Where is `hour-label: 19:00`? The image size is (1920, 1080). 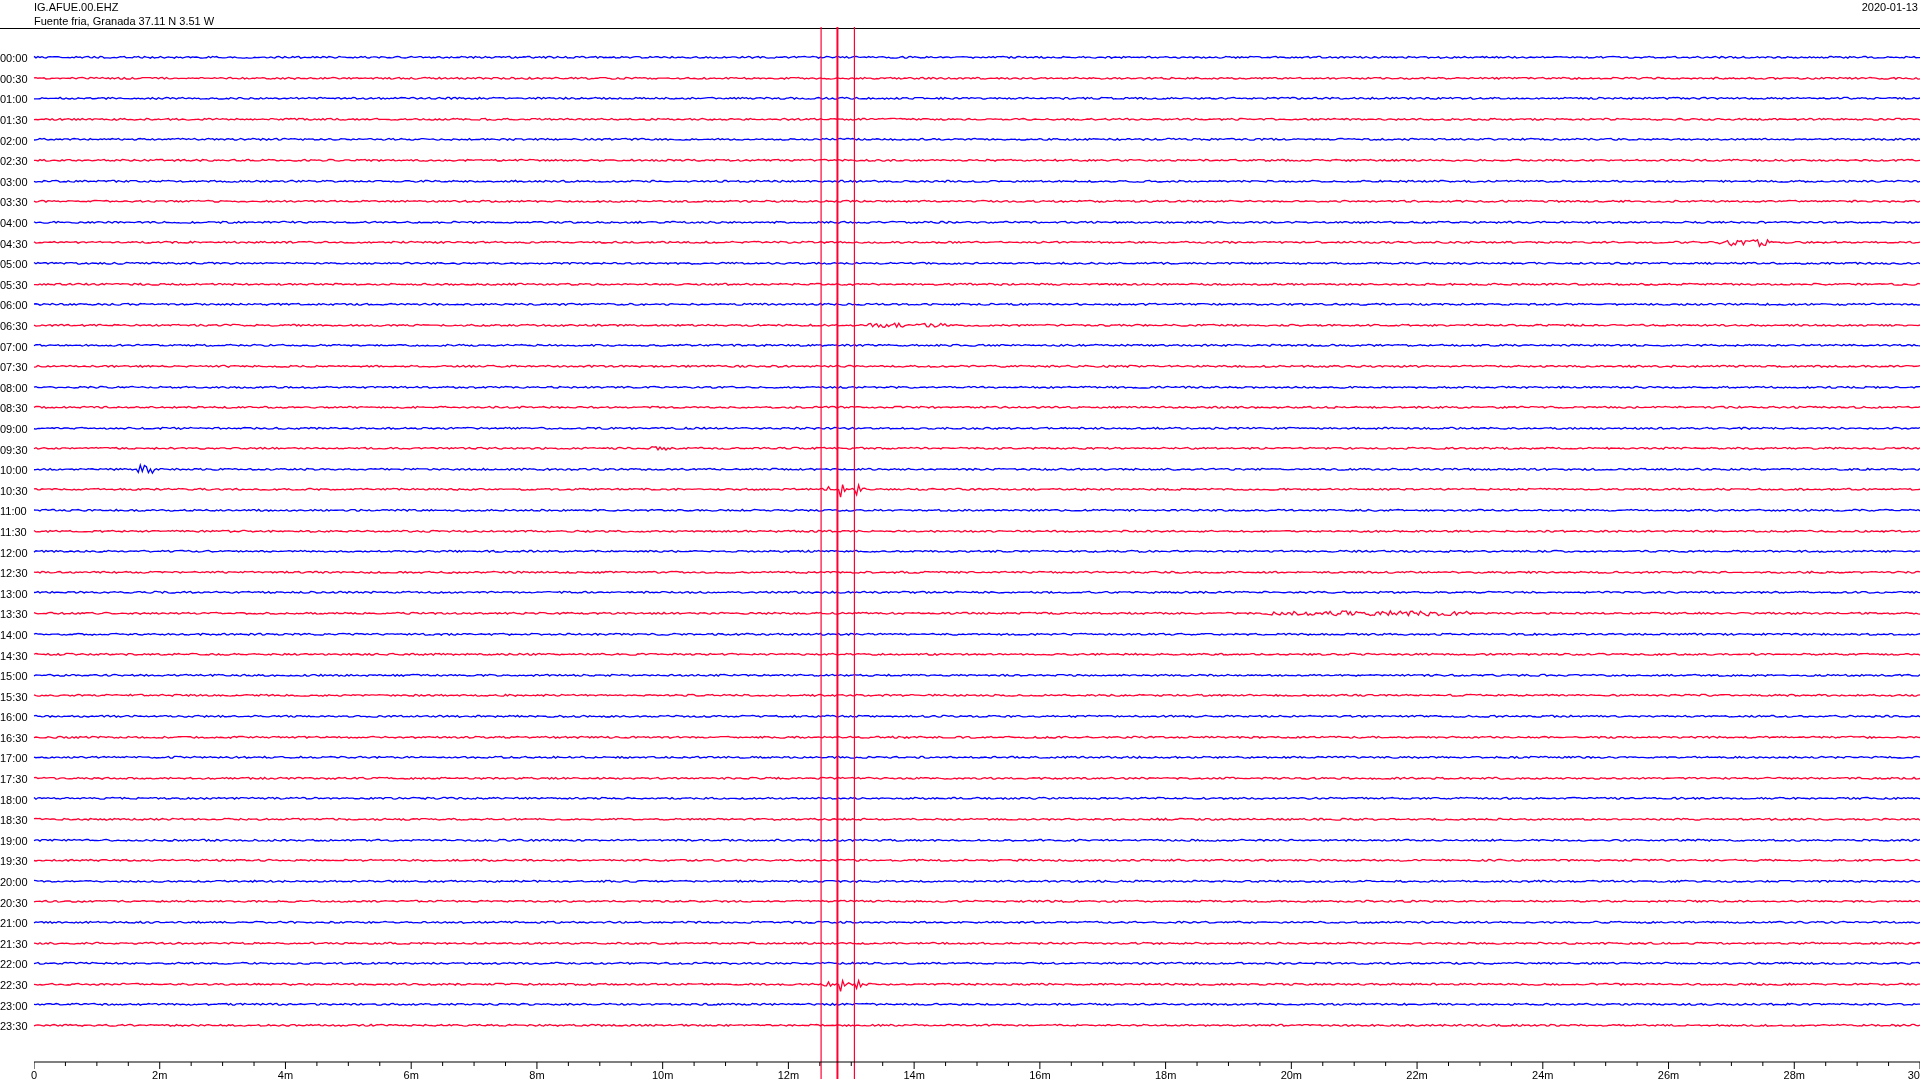
hour-label: 19:00 is located at coordinates (14, 840).